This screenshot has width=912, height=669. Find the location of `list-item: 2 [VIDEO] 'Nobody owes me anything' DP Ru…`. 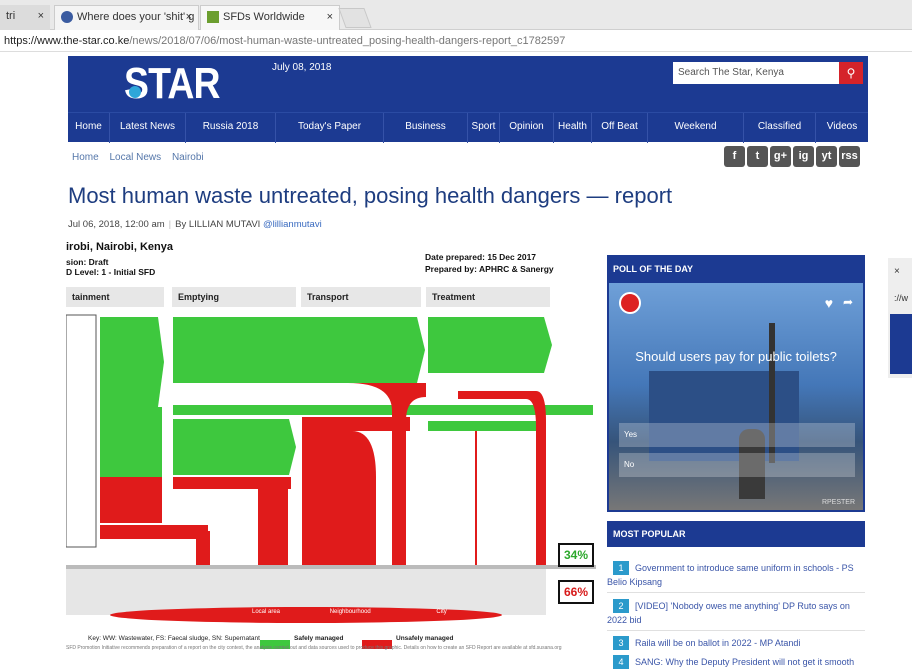

list-item: 2 [VIDEO] 'Nobody owes me anything' DP Ru… is located at coordinates (737, 613).